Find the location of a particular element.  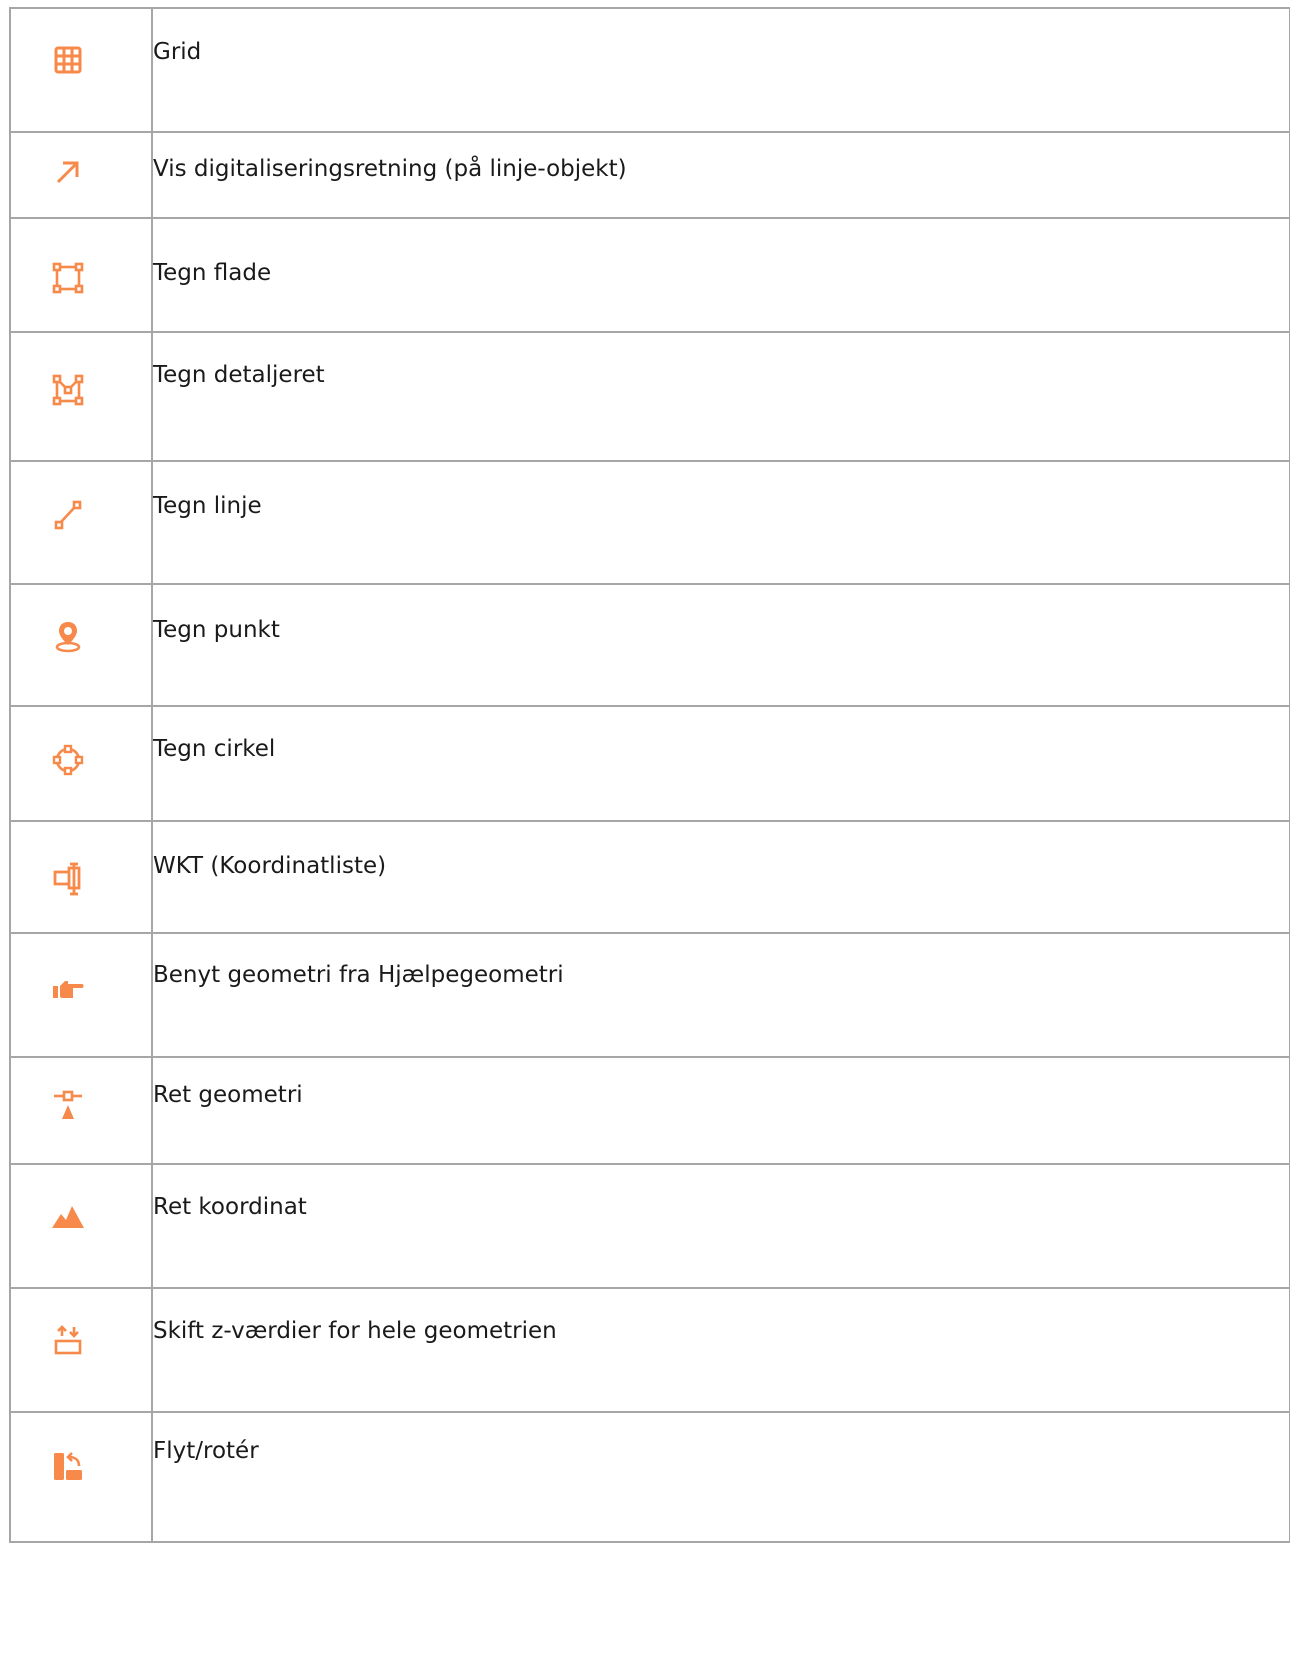

row-label: Skift z-værdier for hele geometrien is located at coordinates (355, 1331).